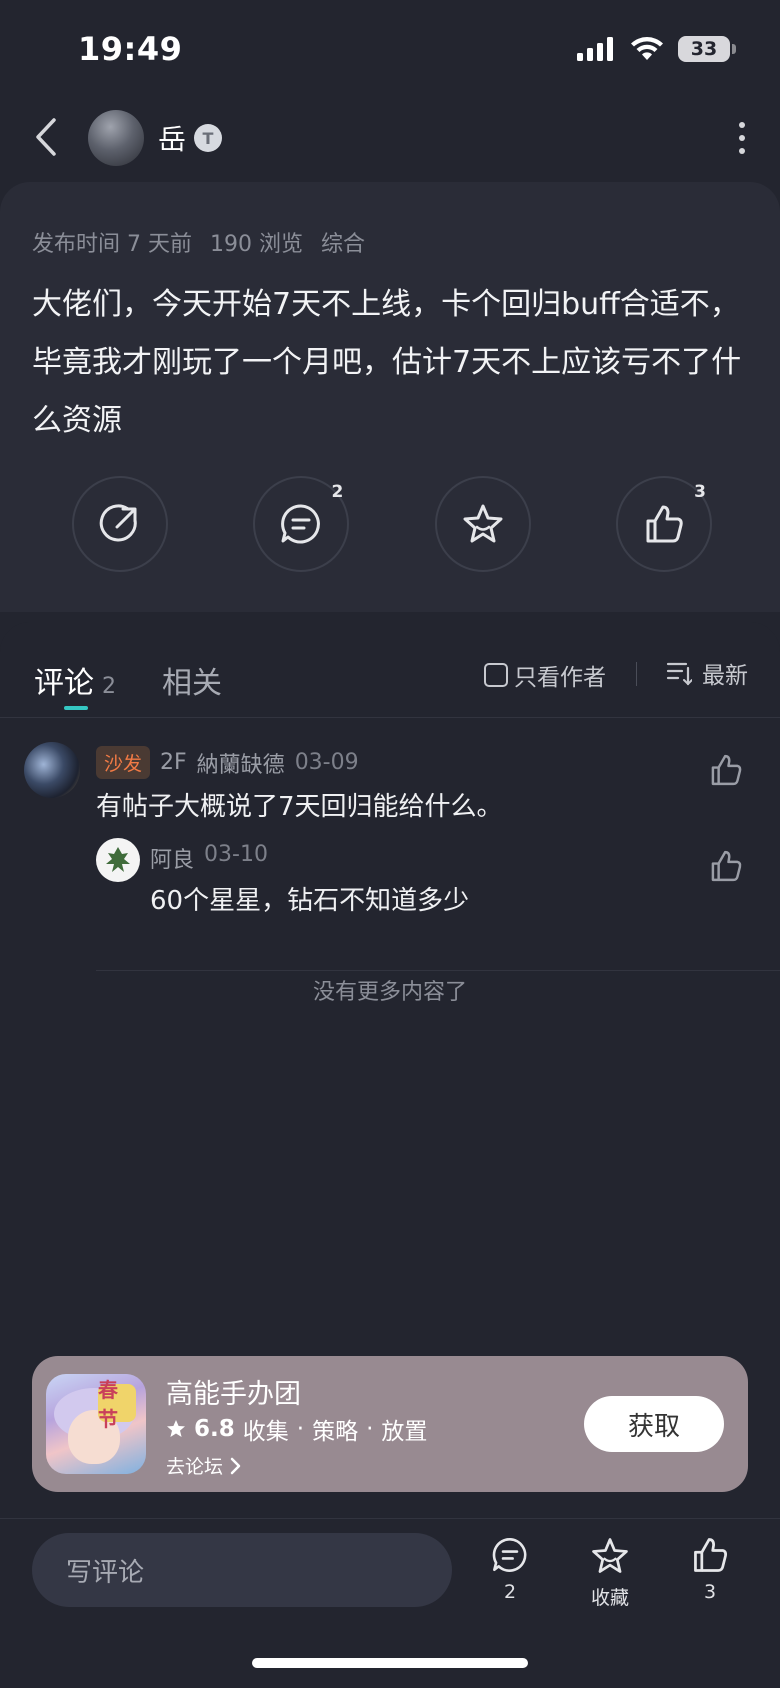 This screenshot has height=1688, width=780. I want to click on replier-name: 阿良, so click(172, 858).